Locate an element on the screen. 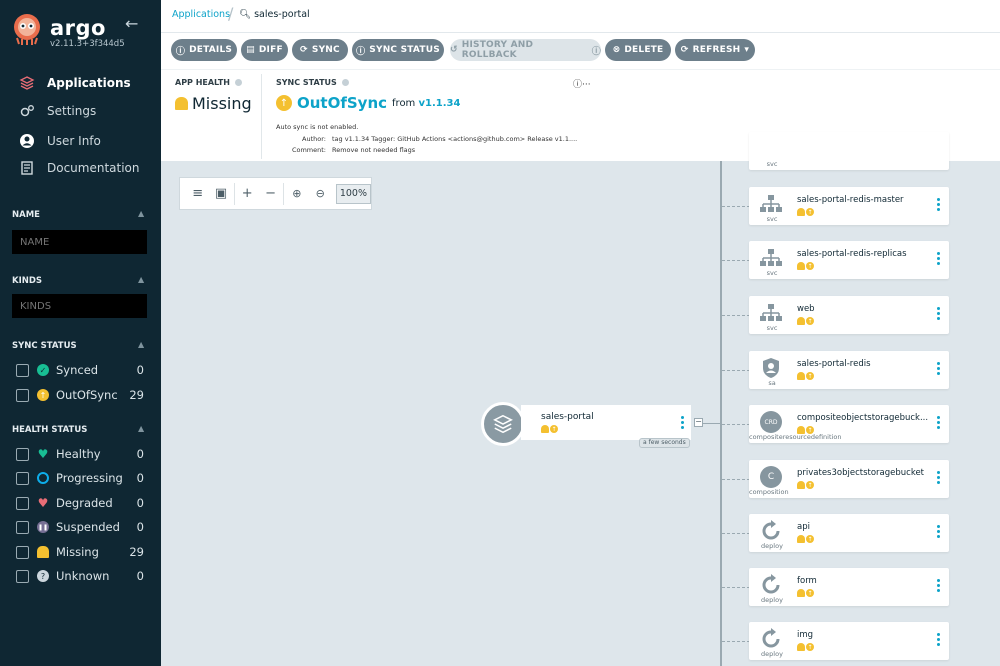 This screenshot has height=666, width=1000. resource-node: deploy api ↑ is located at coordinates (849, 533).